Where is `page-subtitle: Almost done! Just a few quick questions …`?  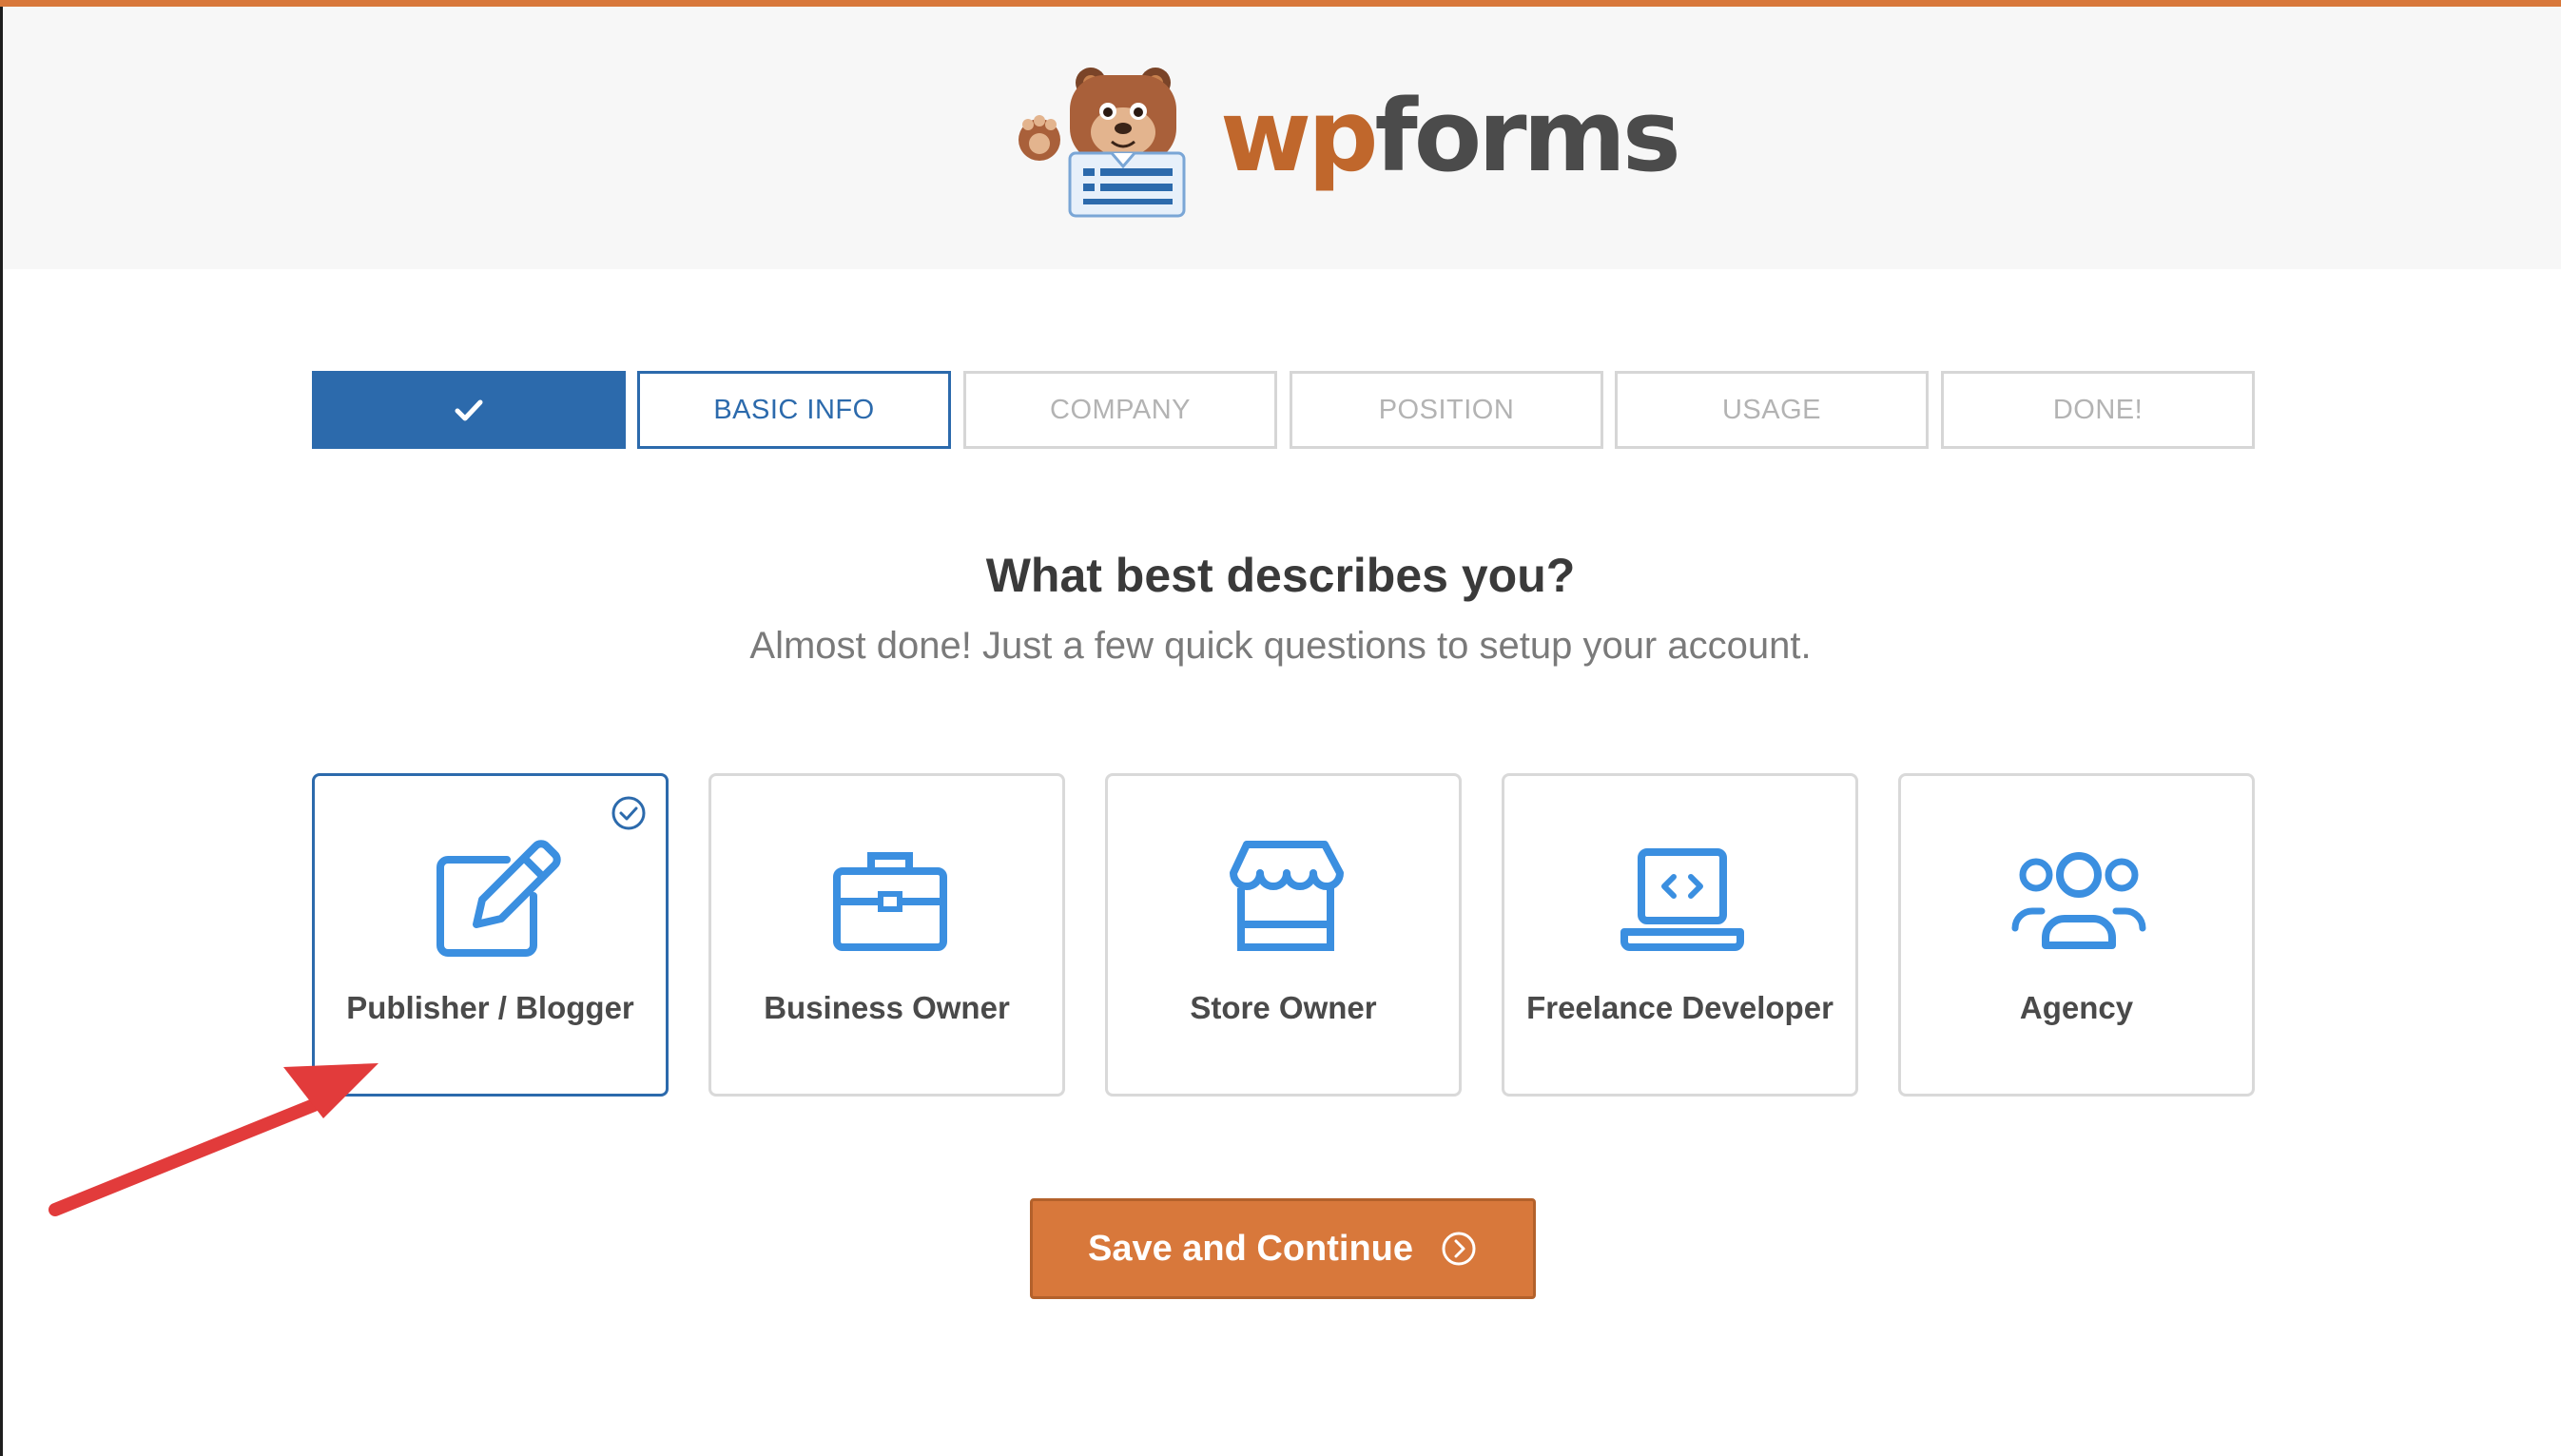 page-subtitle: Almost done! Just a few quick questions … is located at coordinates (1280, 646).